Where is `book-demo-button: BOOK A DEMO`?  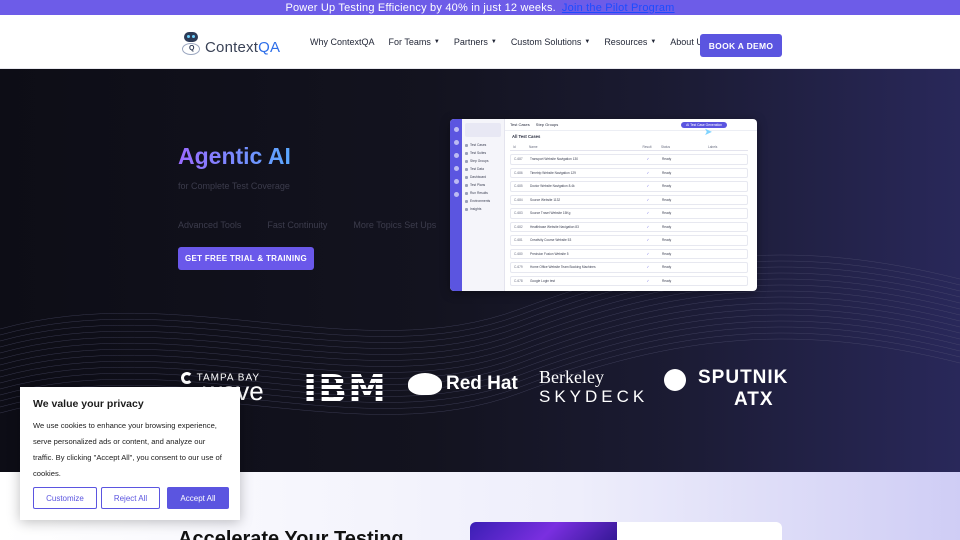
book-demo-button: BOOK A DEMO is located at coordinates (741, 45).